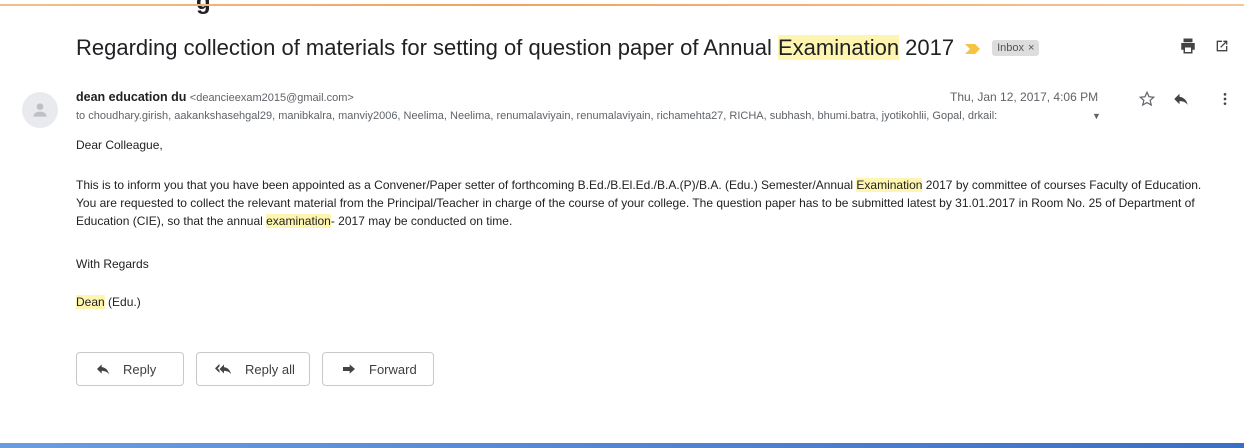 The width and height of the screenshot is (1244, 448). Describe the element at coordinates (119, 145) in the screenshot. I see `greeting: Dear Colleague,` at that location.